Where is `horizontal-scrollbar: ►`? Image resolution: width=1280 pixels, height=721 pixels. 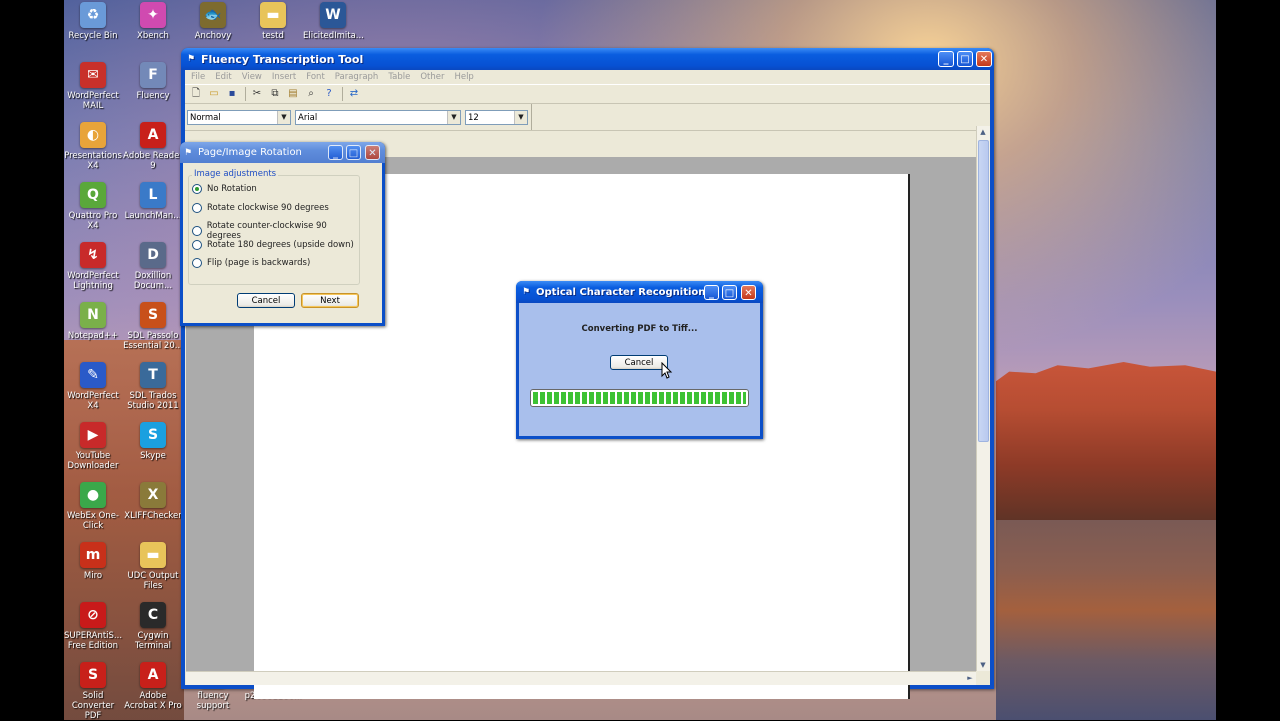
horizontal-scrollbar: ► is located at coordinates (581, 678).